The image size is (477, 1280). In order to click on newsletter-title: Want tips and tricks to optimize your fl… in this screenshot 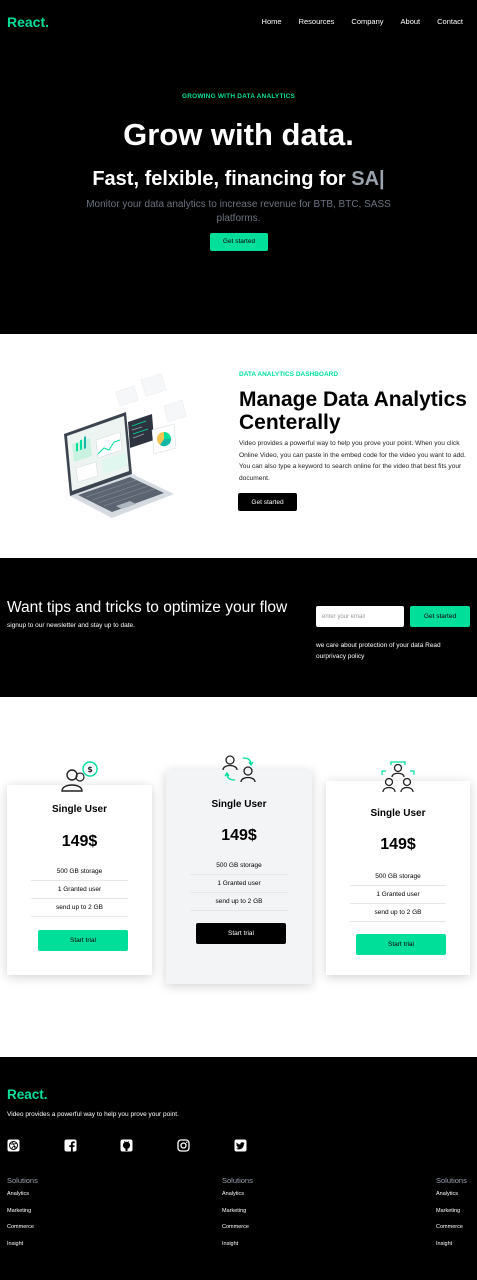, I will do `click(147, 607)`.